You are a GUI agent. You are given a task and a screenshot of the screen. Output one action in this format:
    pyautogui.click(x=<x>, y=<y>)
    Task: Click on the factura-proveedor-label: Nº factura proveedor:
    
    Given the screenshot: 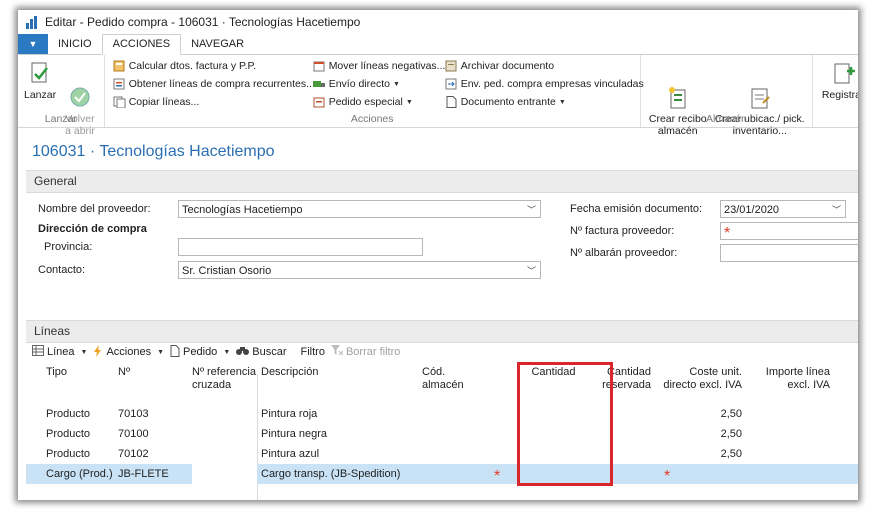 What is the action you would take?
    pyautogui.click(x=622, y=231)
    